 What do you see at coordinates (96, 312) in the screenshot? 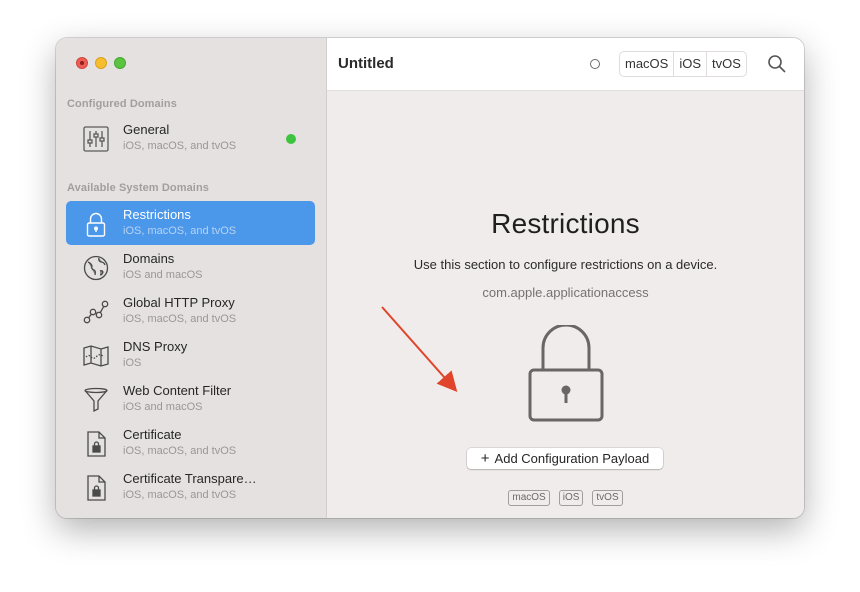
I see `proxy-nodes-icon` at bounding box center [96, 312].